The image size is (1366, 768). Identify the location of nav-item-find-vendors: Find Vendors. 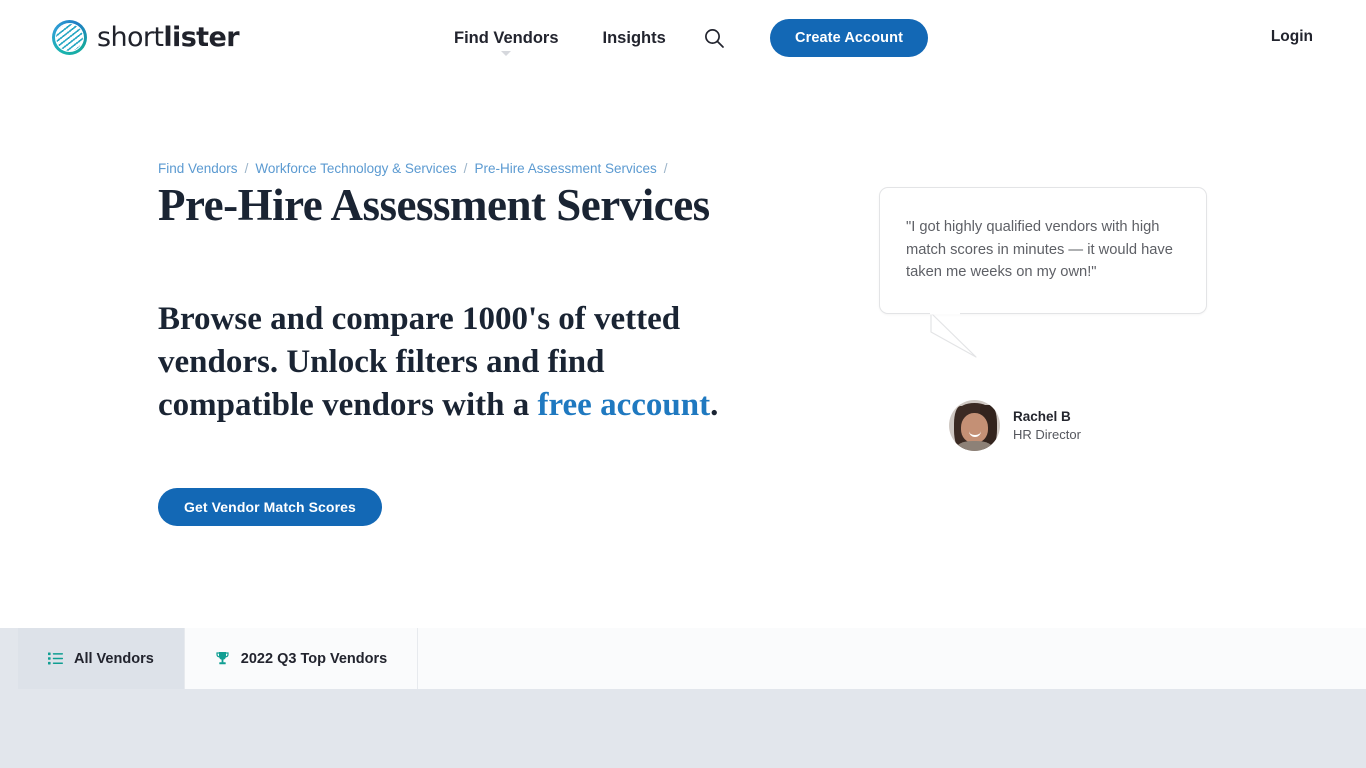
(506, 40).